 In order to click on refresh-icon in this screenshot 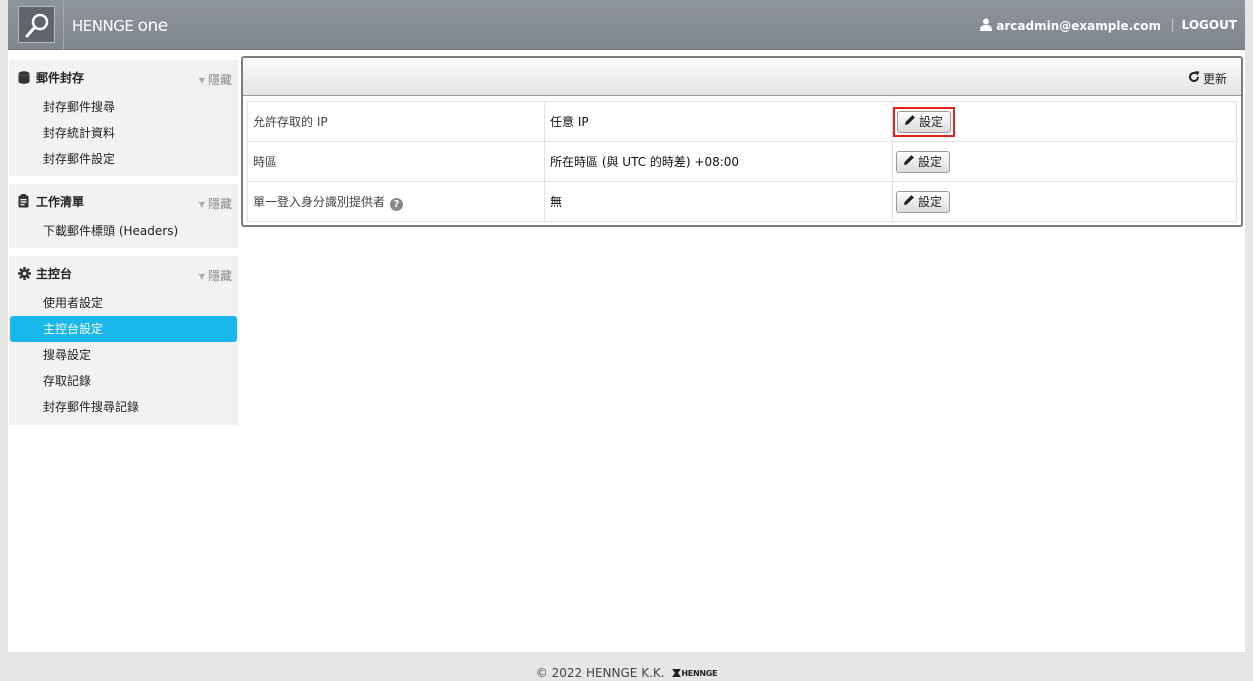, I will do `click(1194, 78)`.